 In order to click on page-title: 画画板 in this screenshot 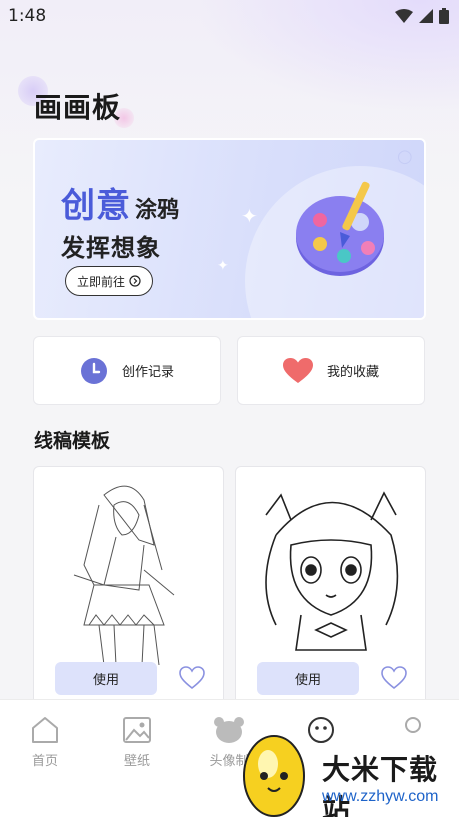, I will do `click(78, 107)`.